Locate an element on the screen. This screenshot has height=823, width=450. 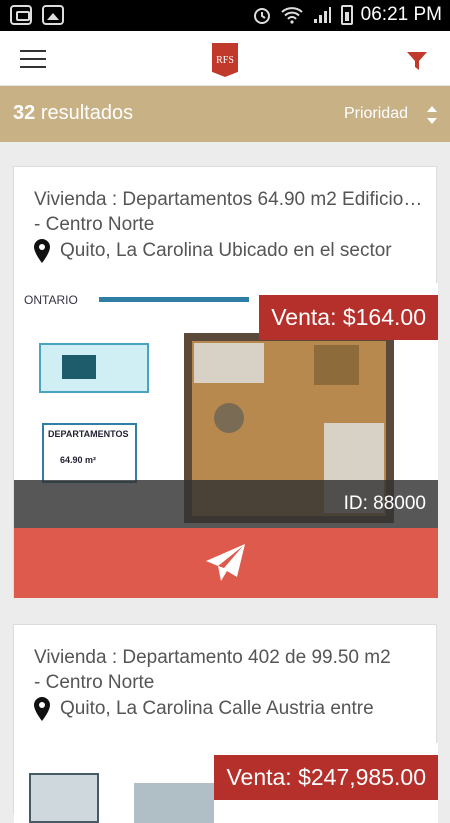
plan-blue-stripe is located at coordinates (174, 299).